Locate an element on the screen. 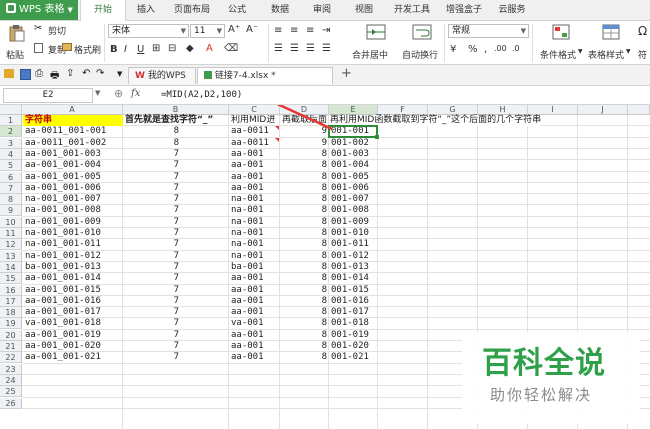 Image resolution: width=650 pixels, height=429 pixels. align-right-icon: ☰ is located at coordinates (310, 48).